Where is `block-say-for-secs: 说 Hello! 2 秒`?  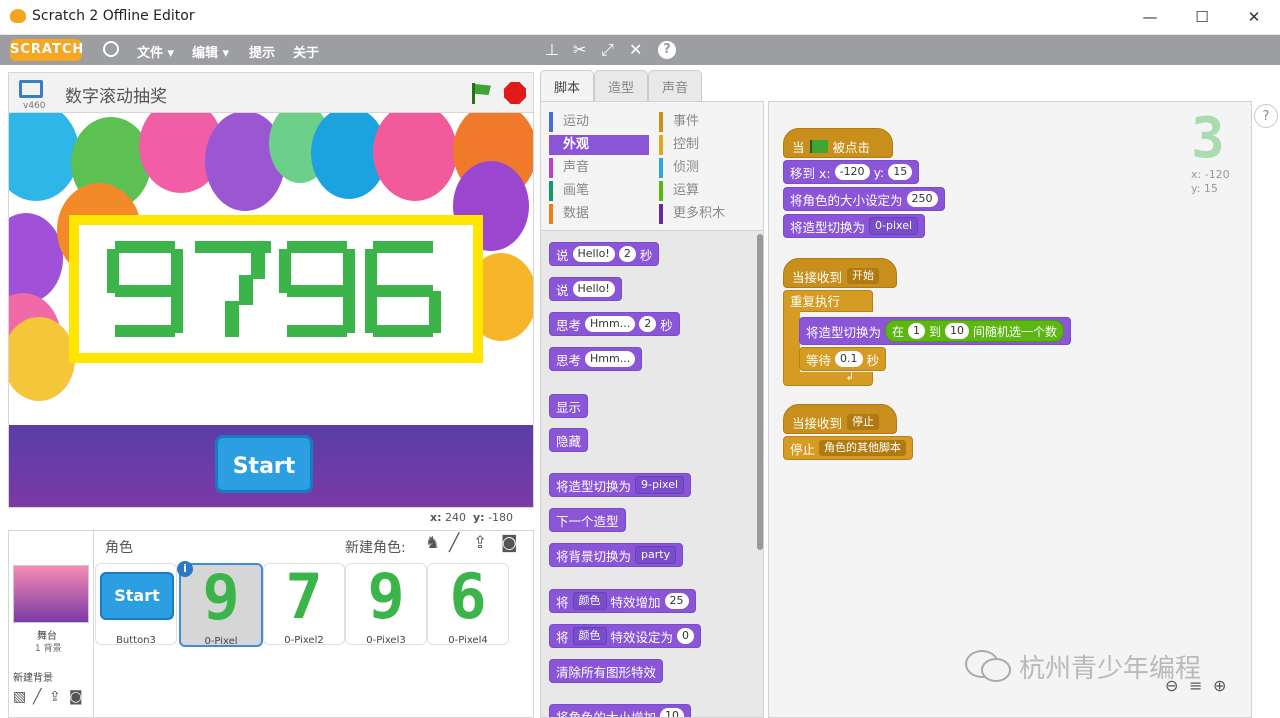 block-say-for-secs: 说 Hello! 2 秒 is located at coordinates (604, 254).